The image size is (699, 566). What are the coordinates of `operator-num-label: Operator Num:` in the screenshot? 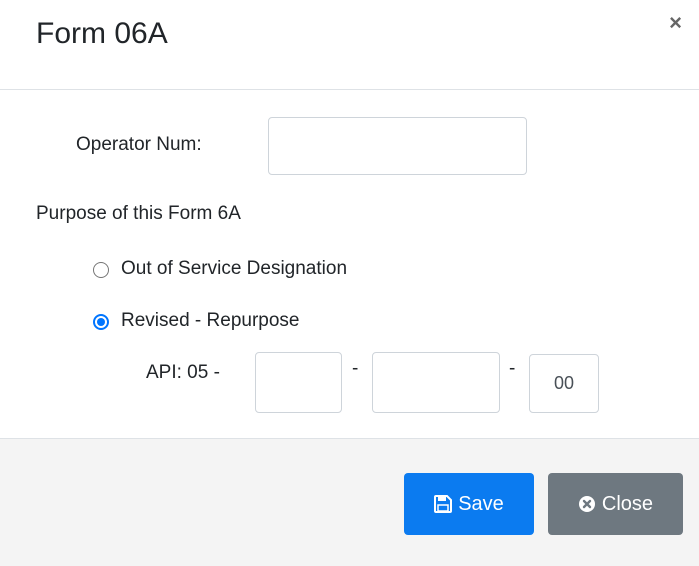 It's located at (139, 144).